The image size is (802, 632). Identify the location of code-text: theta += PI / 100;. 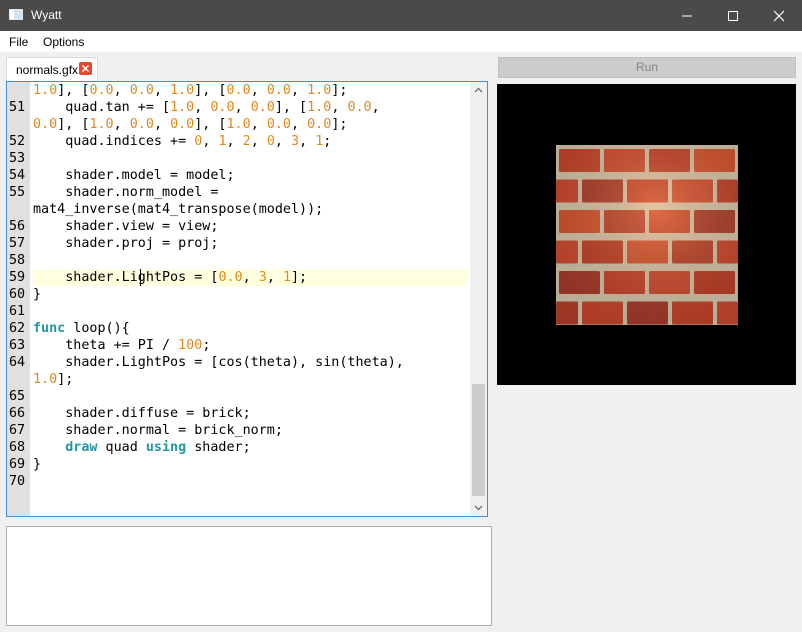
(122, 345).